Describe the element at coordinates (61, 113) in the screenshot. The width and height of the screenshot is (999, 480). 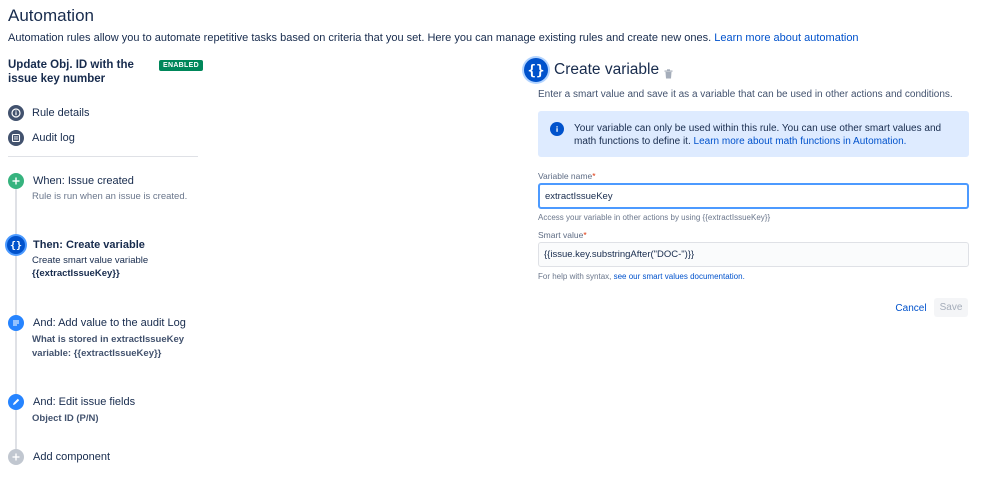
I see `nav-rule-details-label: Rule details` at that location.